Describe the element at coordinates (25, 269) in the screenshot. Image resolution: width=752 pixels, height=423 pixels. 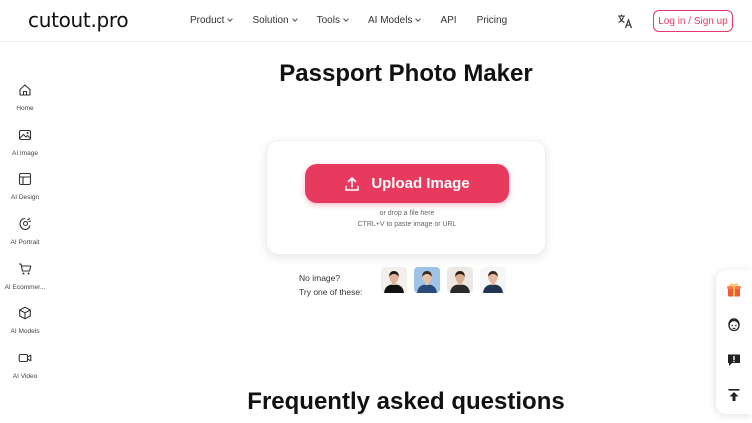
I see `cart-icon` at that location.